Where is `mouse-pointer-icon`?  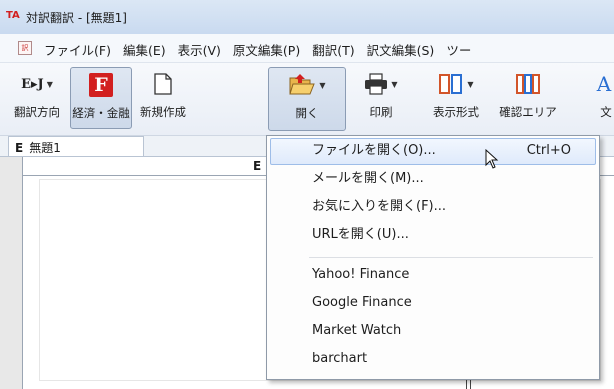
mouse-pointer-icon is located at coordinates (492, 159).